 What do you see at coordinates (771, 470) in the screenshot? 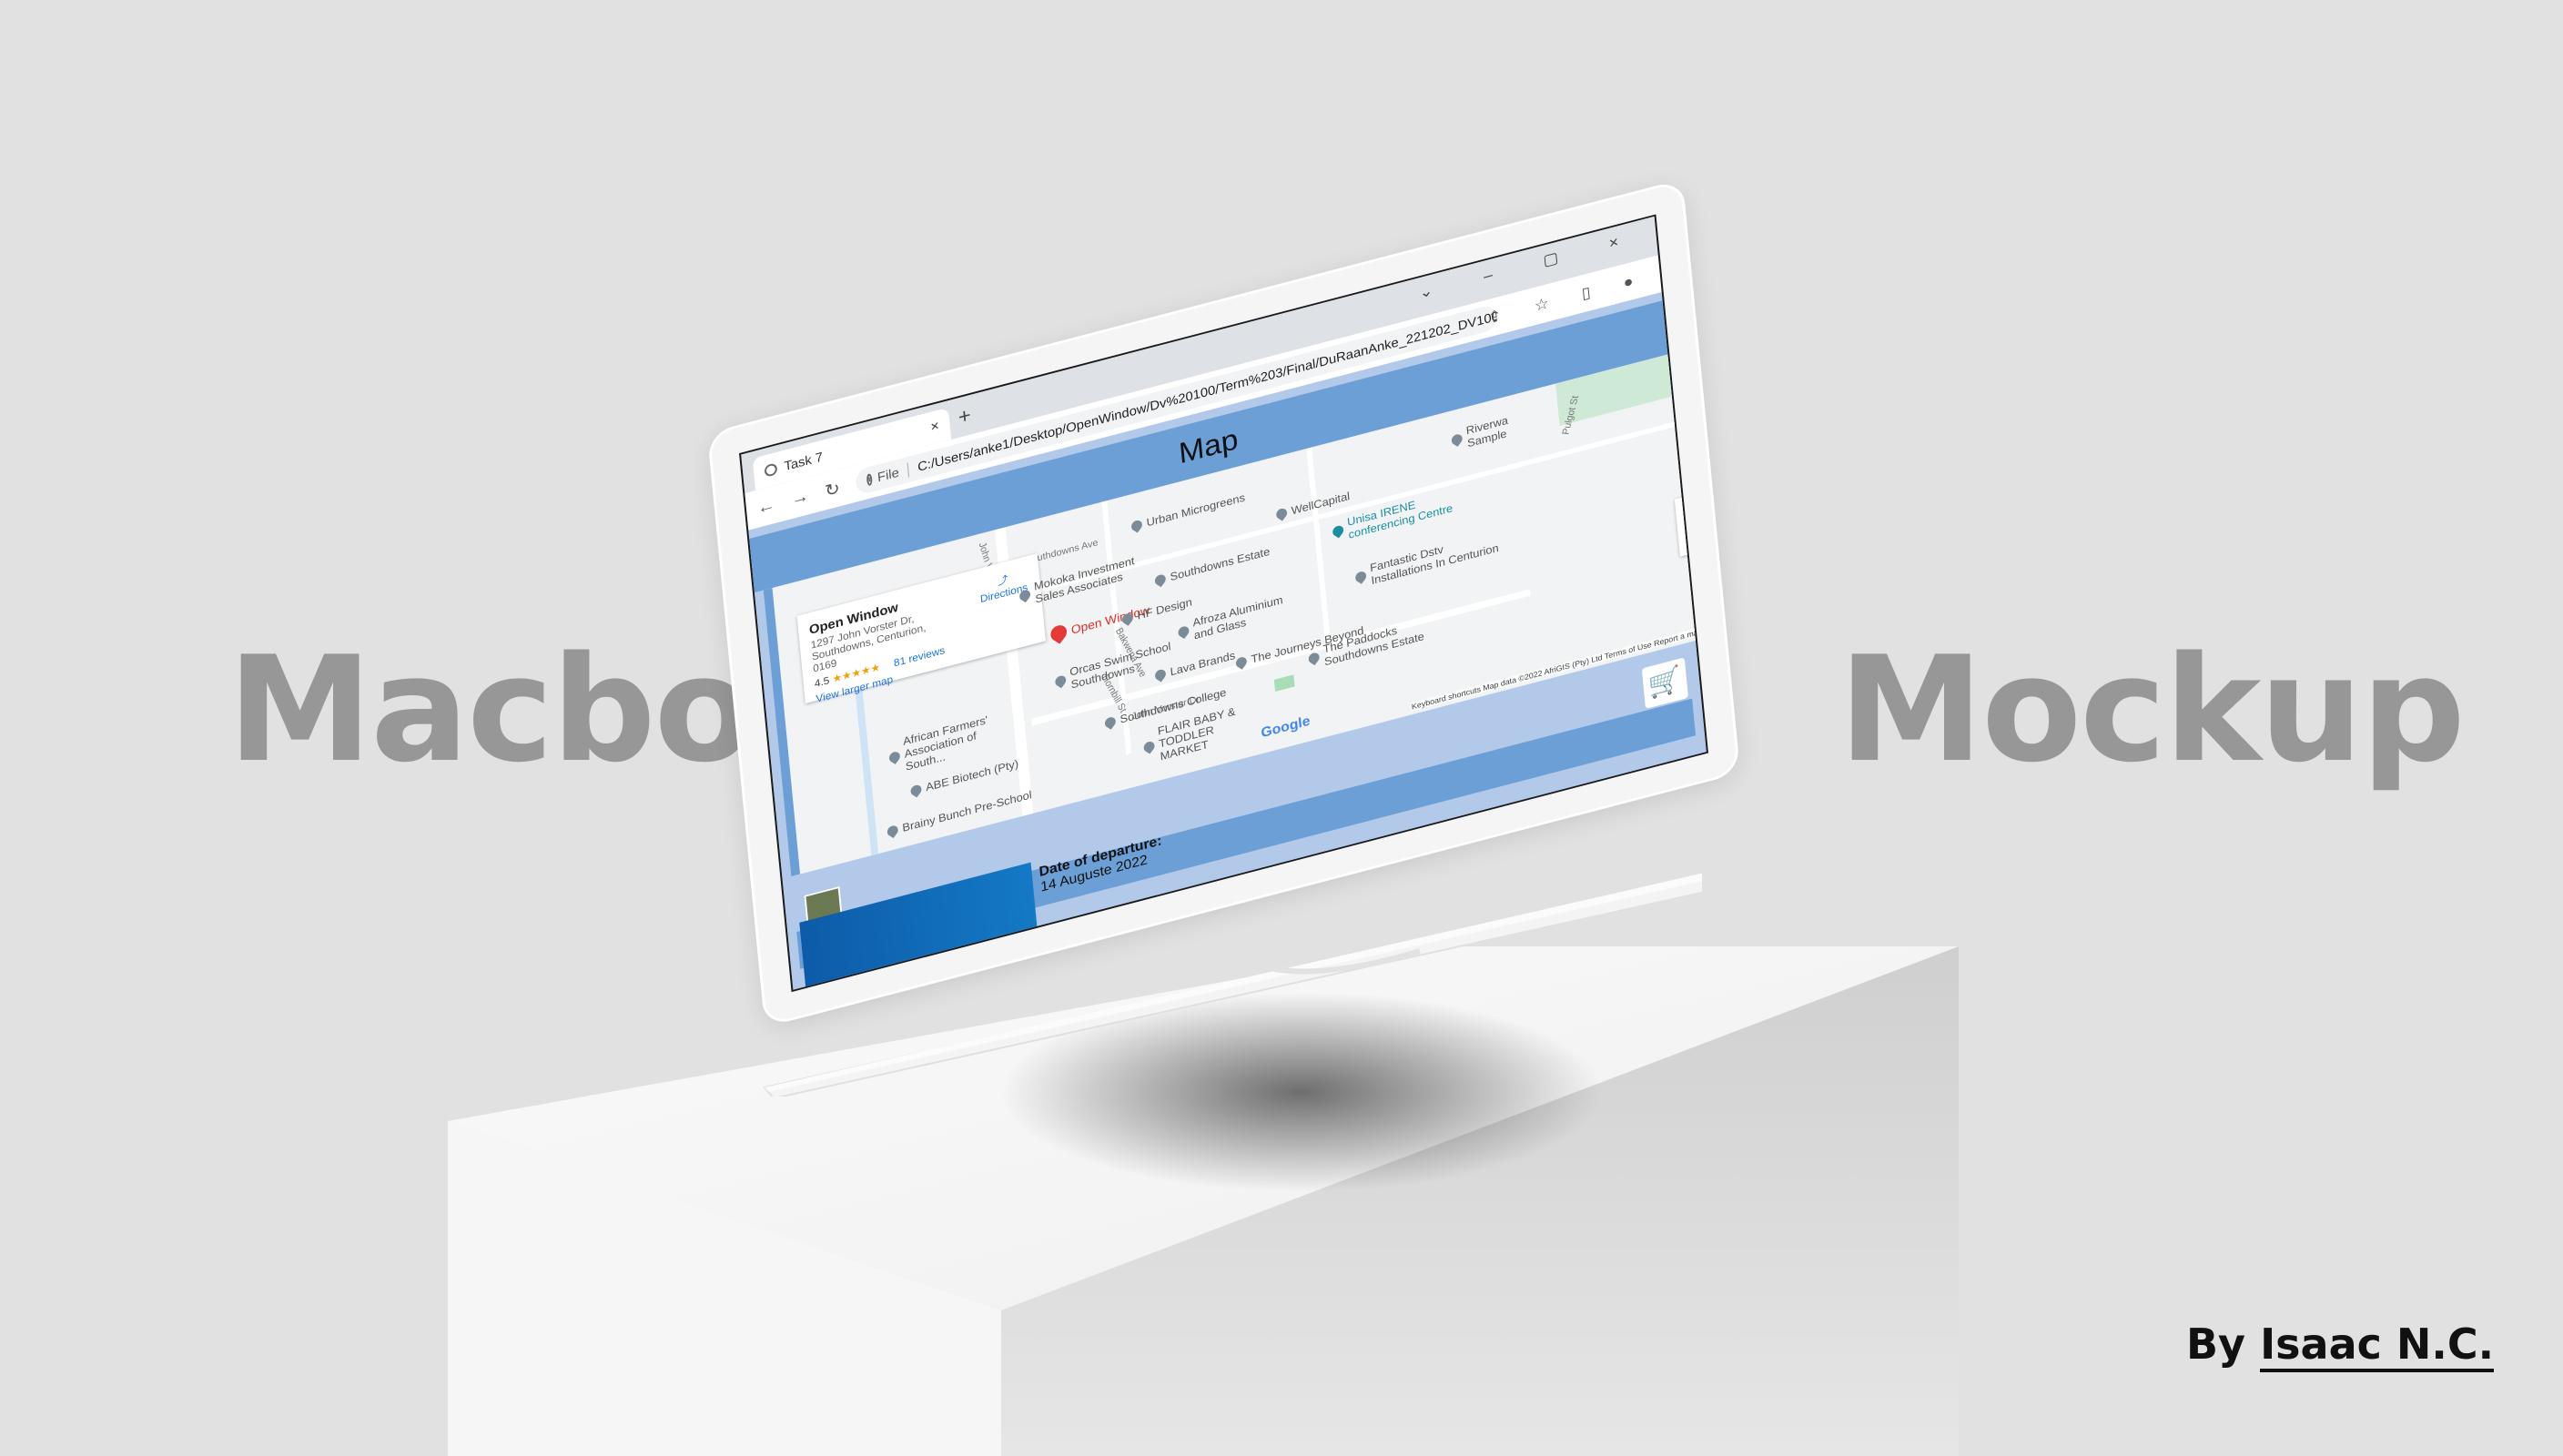
I see `globe-icon` at bounding box center [771, 470].